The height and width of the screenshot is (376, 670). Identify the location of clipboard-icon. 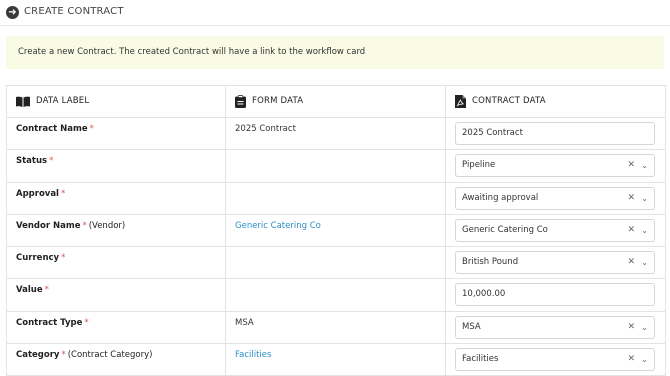
(240, 101).